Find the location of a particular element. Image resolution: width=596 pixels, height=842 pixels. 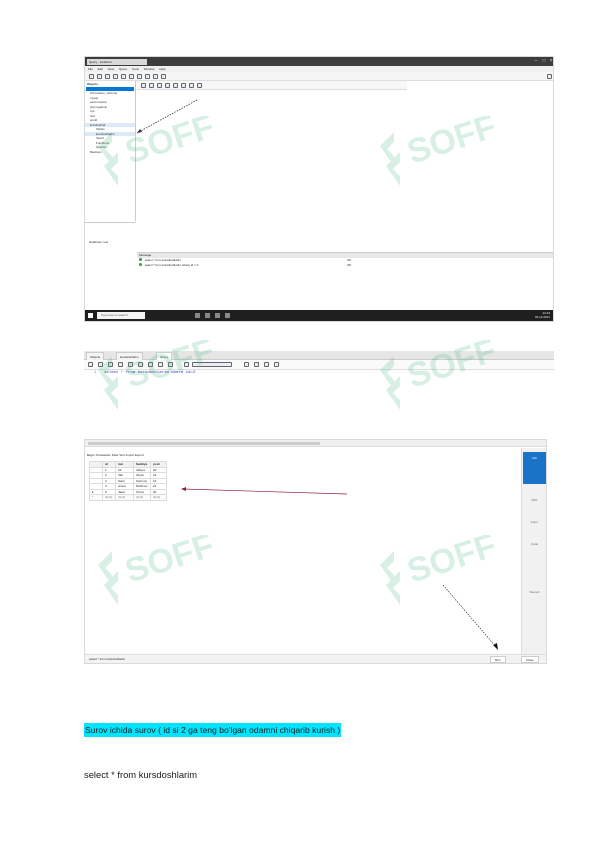

tab-objects: Objects is located at coordinates (95, 356).